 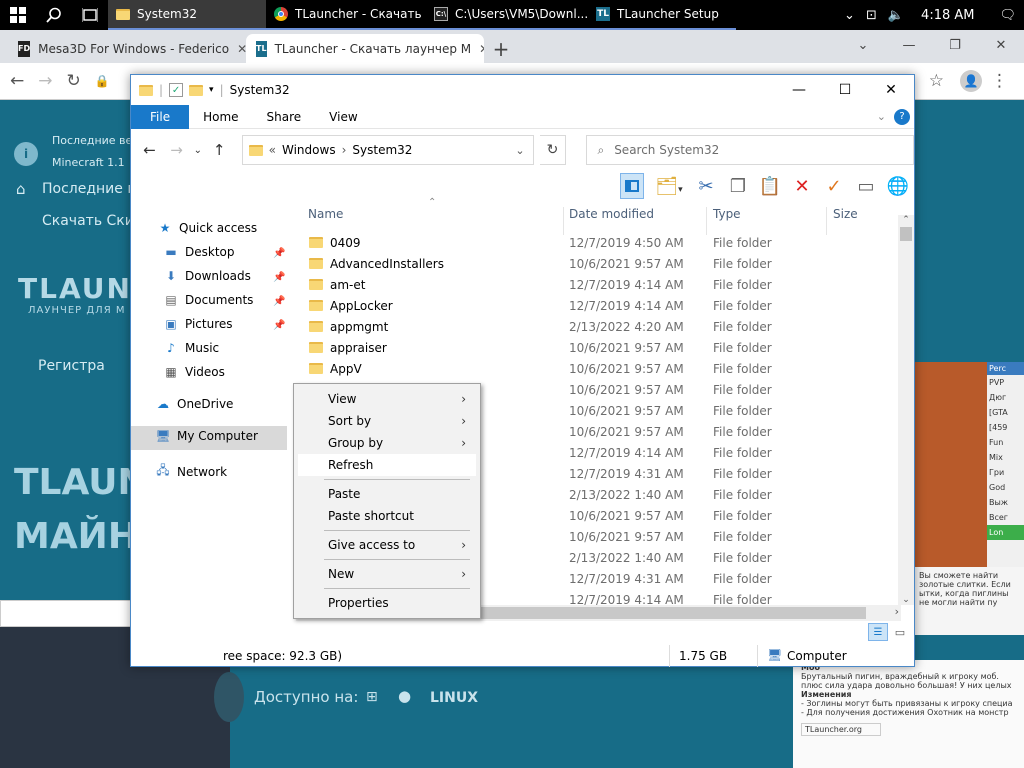 What do you see at coordinates (241, 49) in the screenshot?
I see `close-tab-icon: ✕` at bounding box center [241, 49].